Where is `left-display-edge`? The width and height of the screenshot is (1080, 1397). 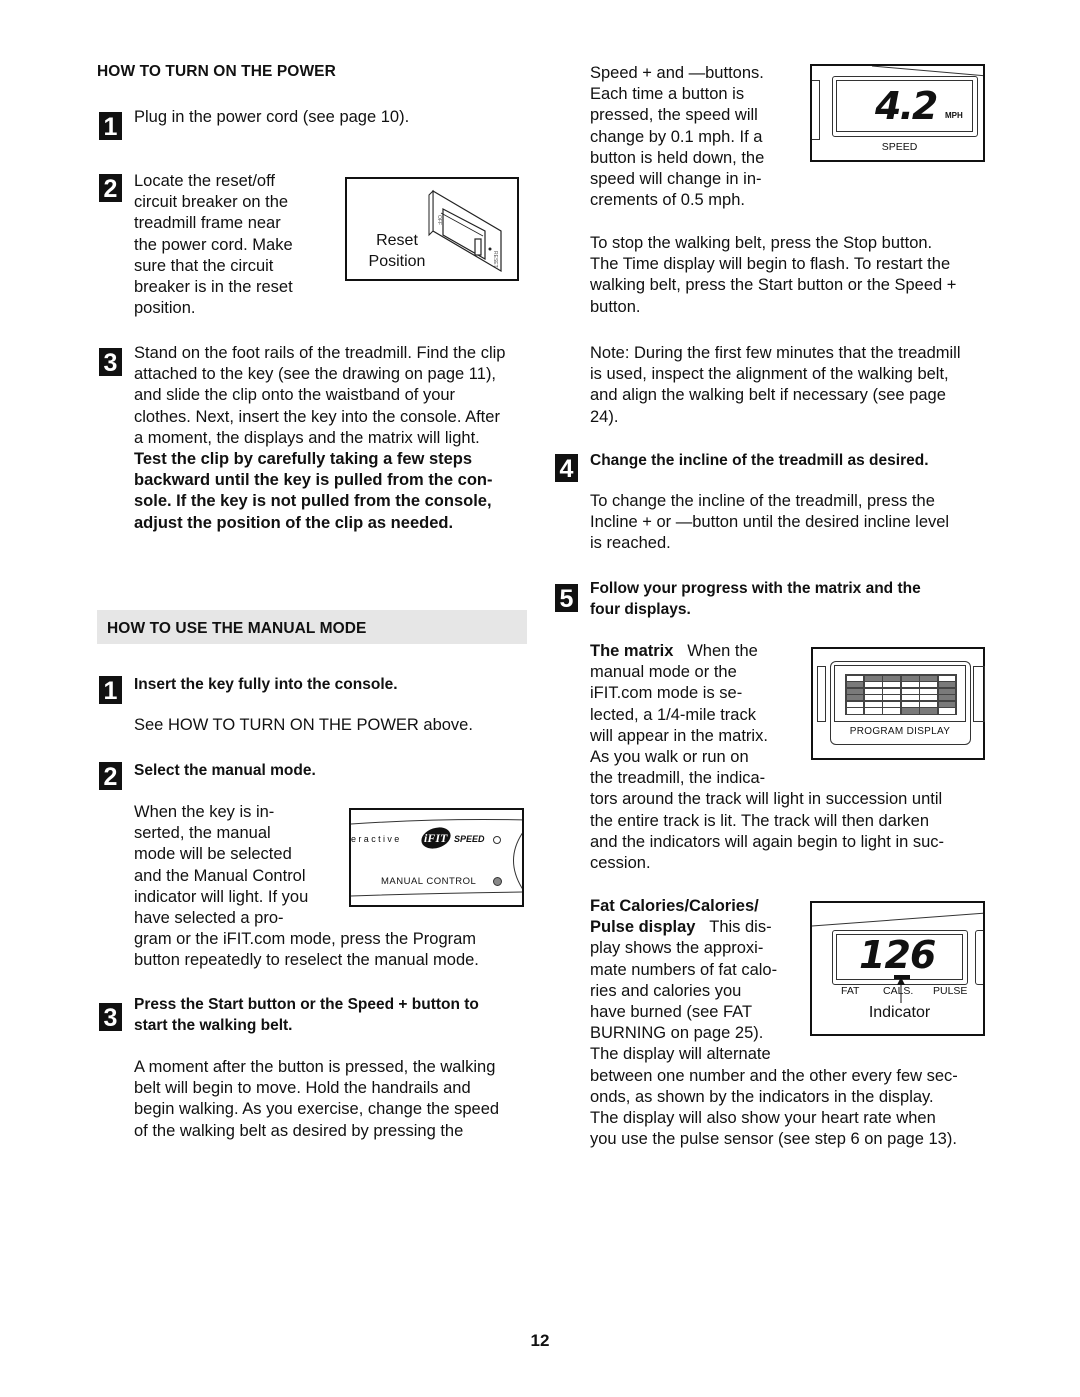 left-display-edge is located at coordinates (821, 694).